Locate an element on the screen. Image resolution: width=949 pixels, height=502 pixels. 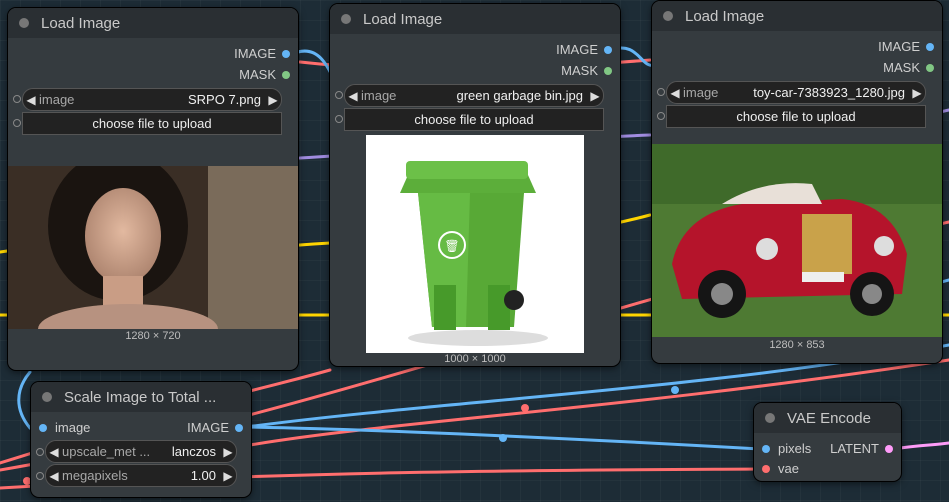
image-dimensions: 1280 × 853 is located at coordinates (797, 345).